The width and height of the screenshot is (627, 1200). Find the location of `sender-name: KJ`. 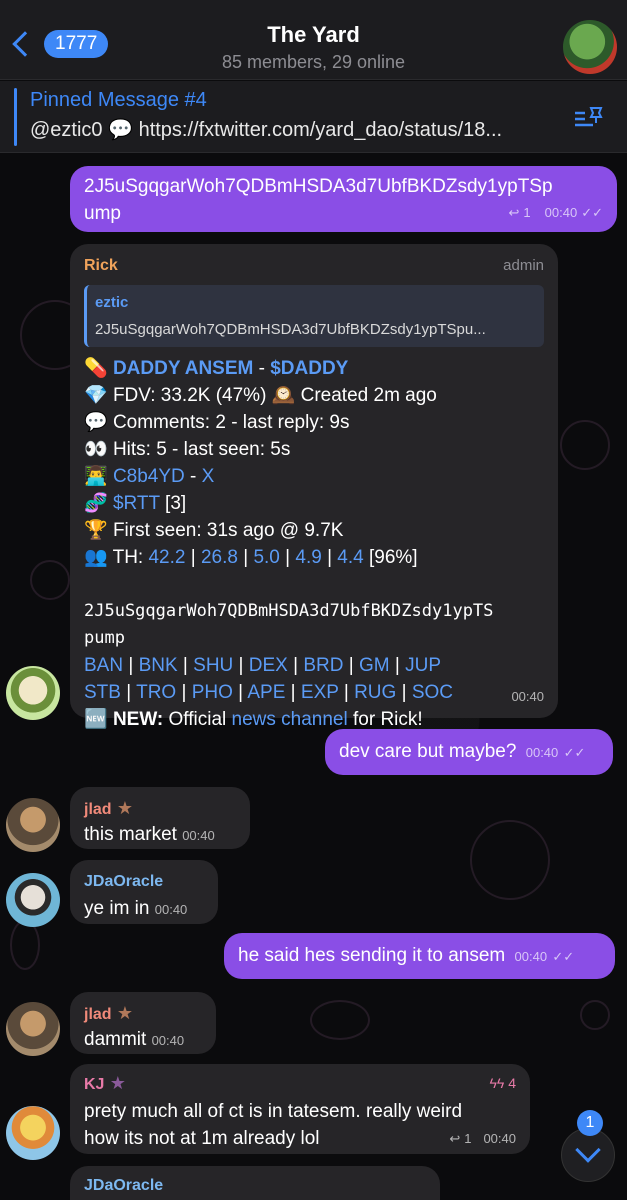

sender-name: KJ is located at coordinates (94, 1084).